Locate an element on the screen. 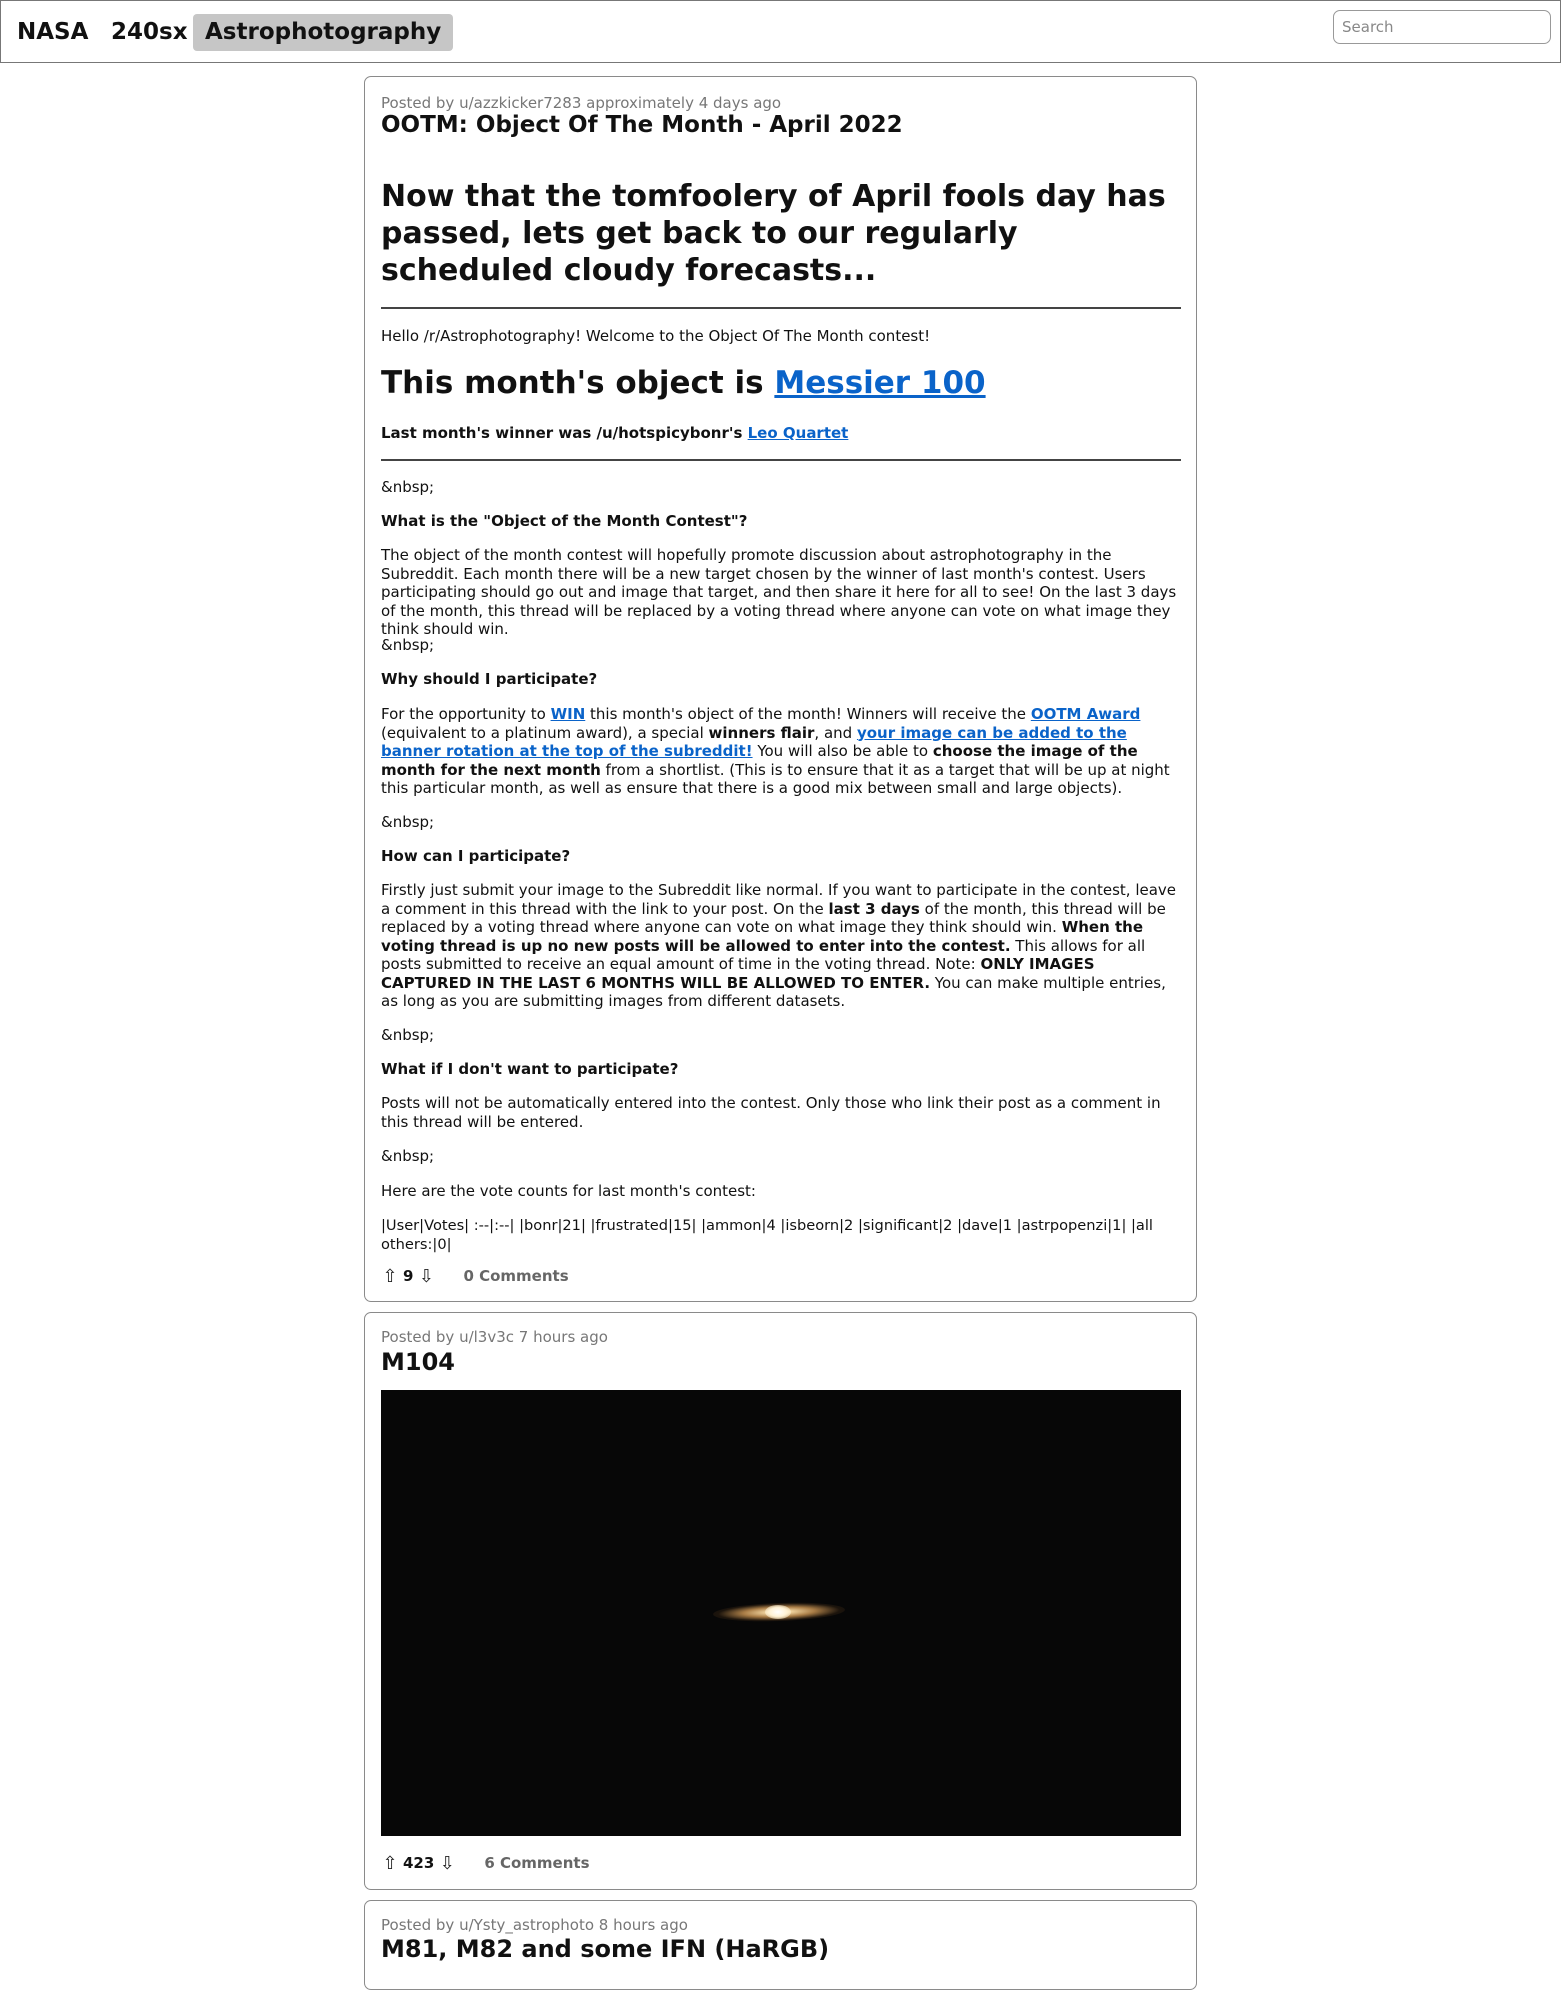  post-title: M104 is located at coordinates (418, 1362).